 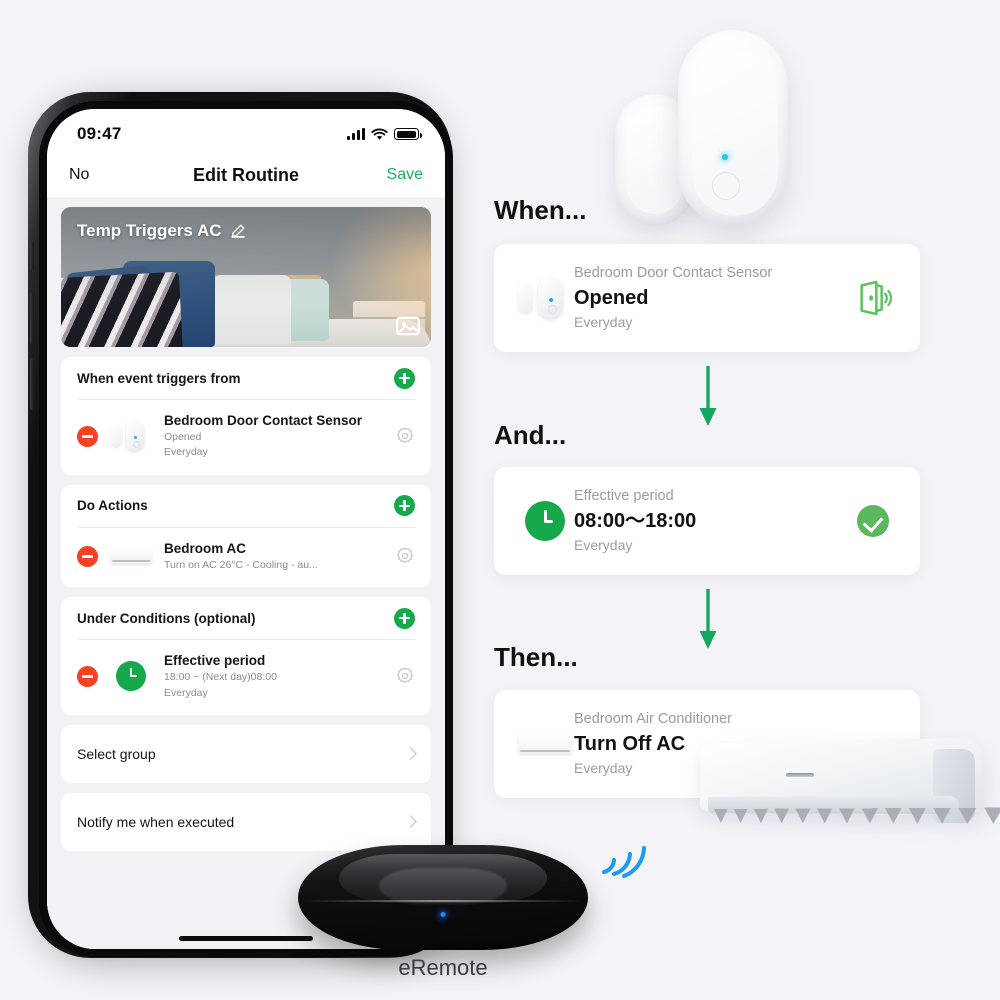 I want to click on select-group-row: Select group, so click(x=247, y=754).